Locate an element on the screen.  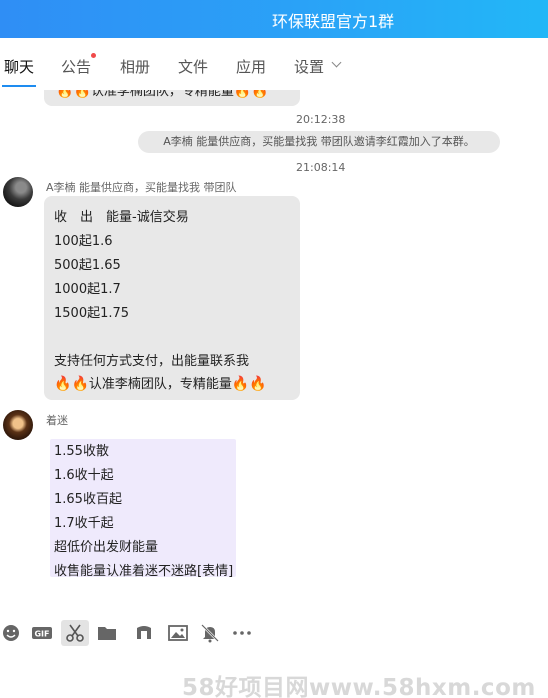
message-line: 1000起1.7 is located at coordinates (87, 289).